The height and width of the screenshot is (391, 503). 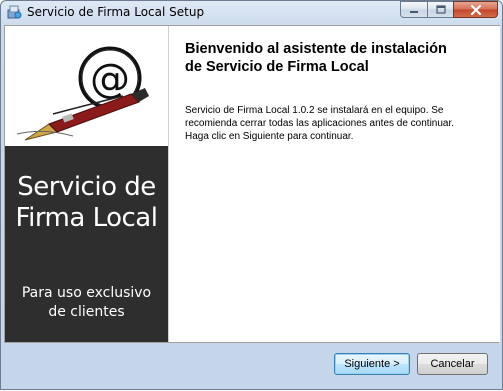 What do you see at coordinates (372, 364) in the screenshot?
I see `next-button: Siguiente >` at bounding box center [372, 364].